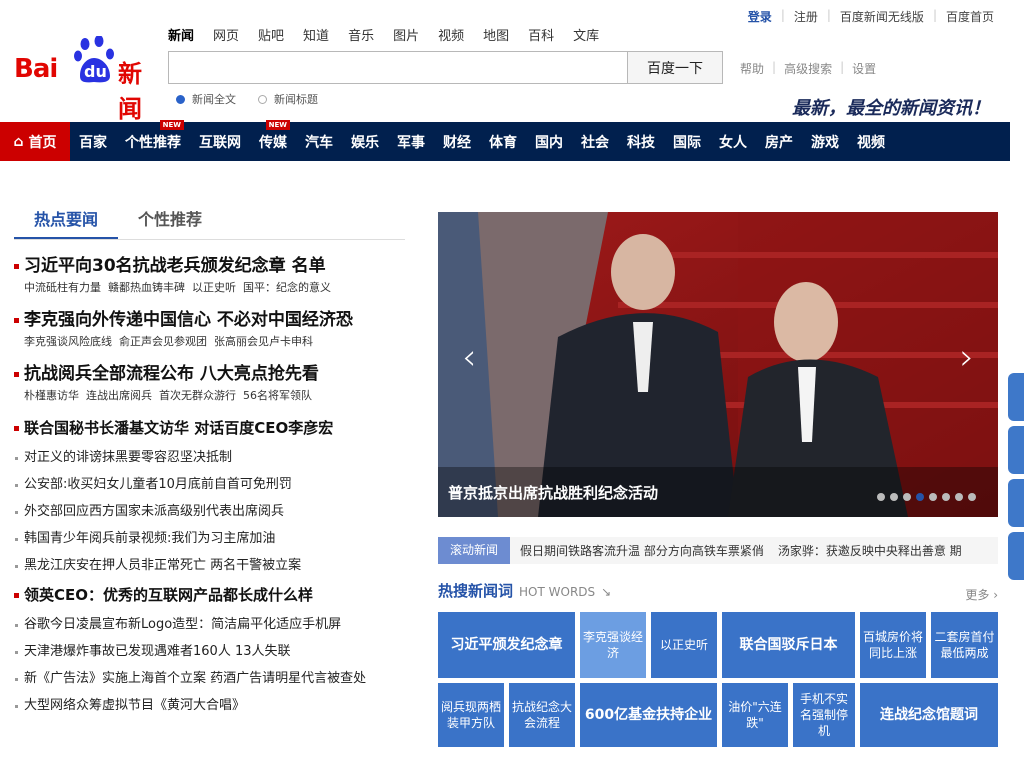  I want to click on hot-word-cell: 以正史听, so click(684, 645).